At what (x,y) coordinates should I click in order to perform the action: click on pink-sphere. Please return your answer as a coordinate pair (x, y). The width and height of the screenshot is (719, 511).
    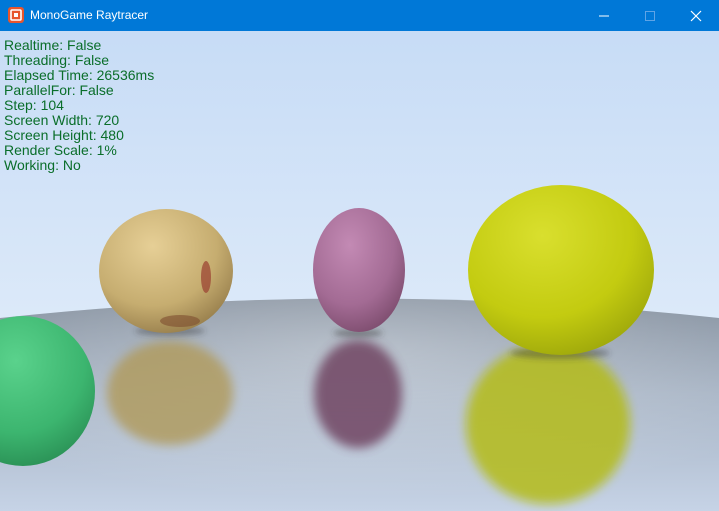
    Looking at the image, I should click on (359, 270).